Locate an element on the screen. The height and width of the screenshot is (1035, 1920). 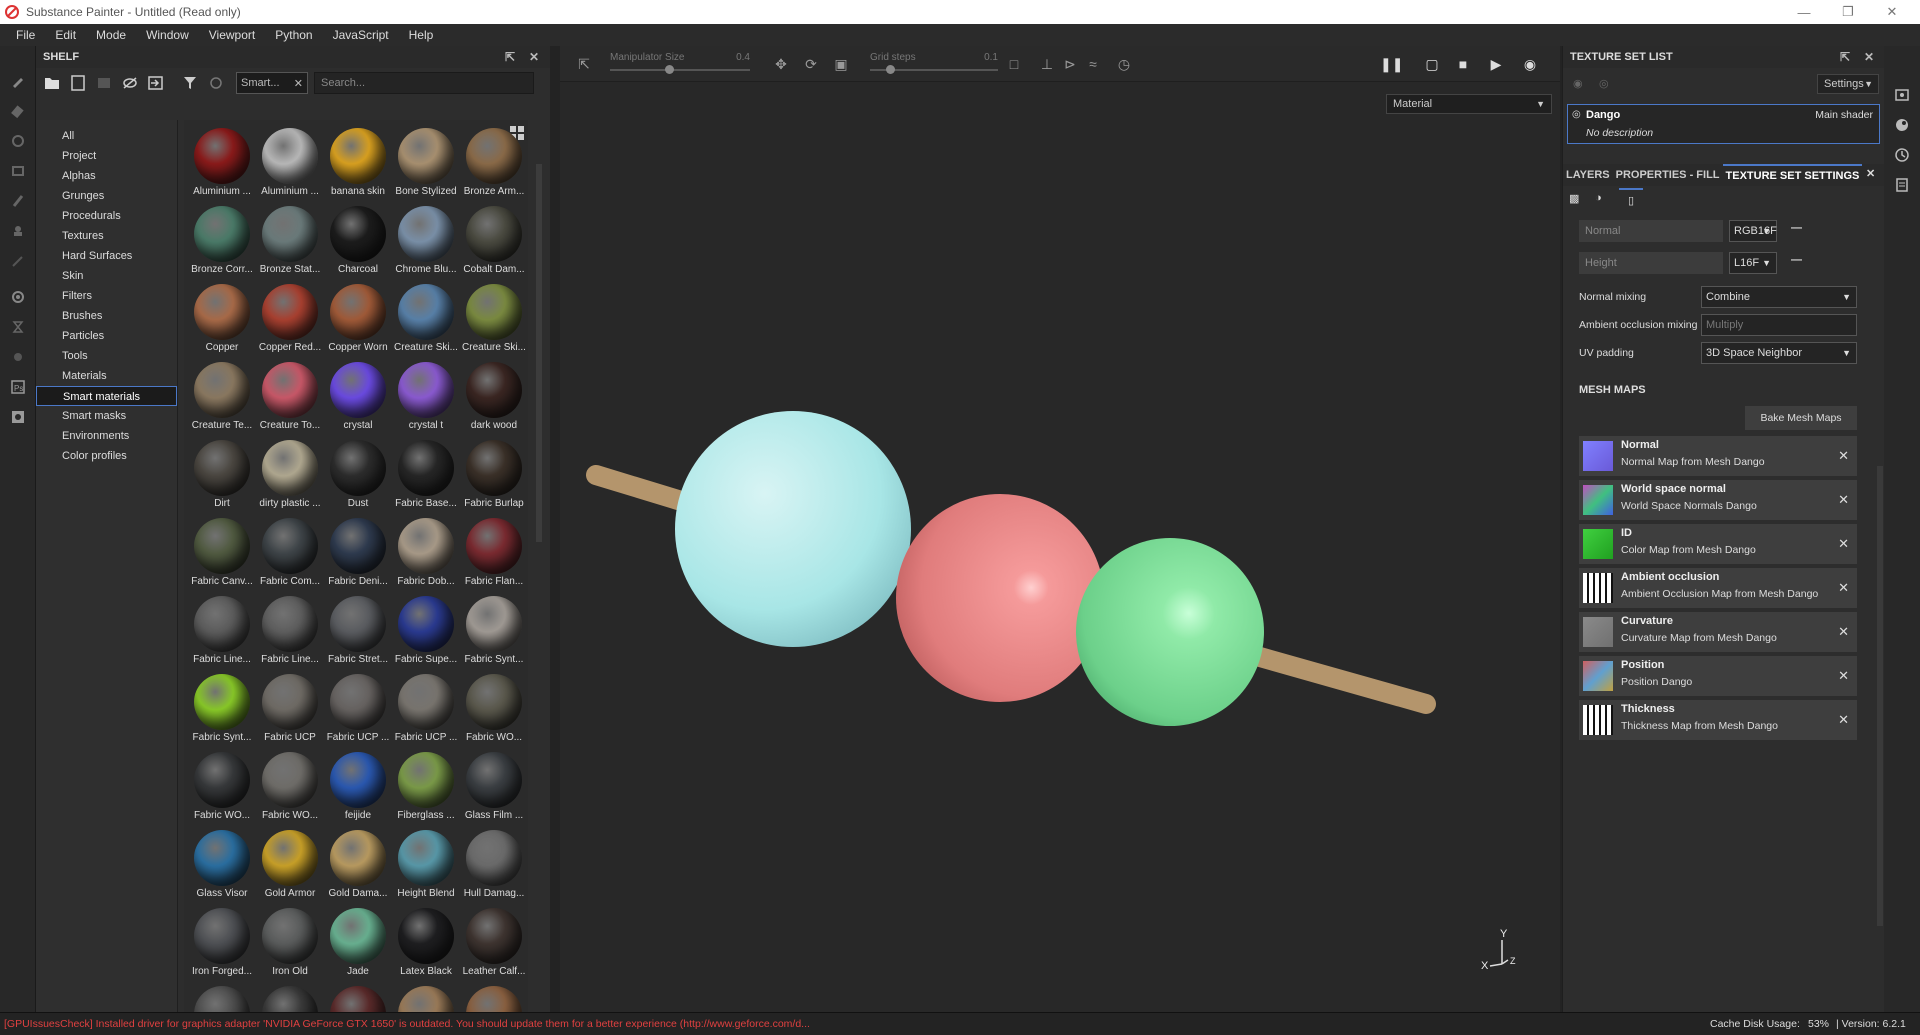
close-window-button: ✕ is located at coordinates (1892, 12).